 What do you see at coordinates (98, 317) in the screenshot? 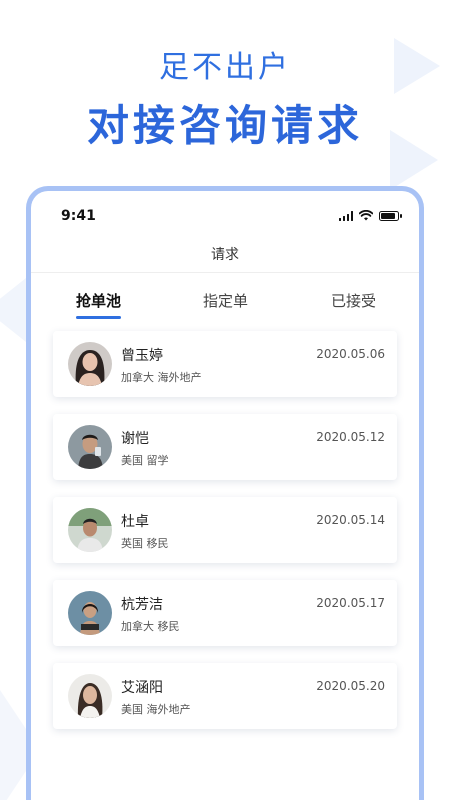
I see `active-tab-indicator` at bounding box center [98, 317].